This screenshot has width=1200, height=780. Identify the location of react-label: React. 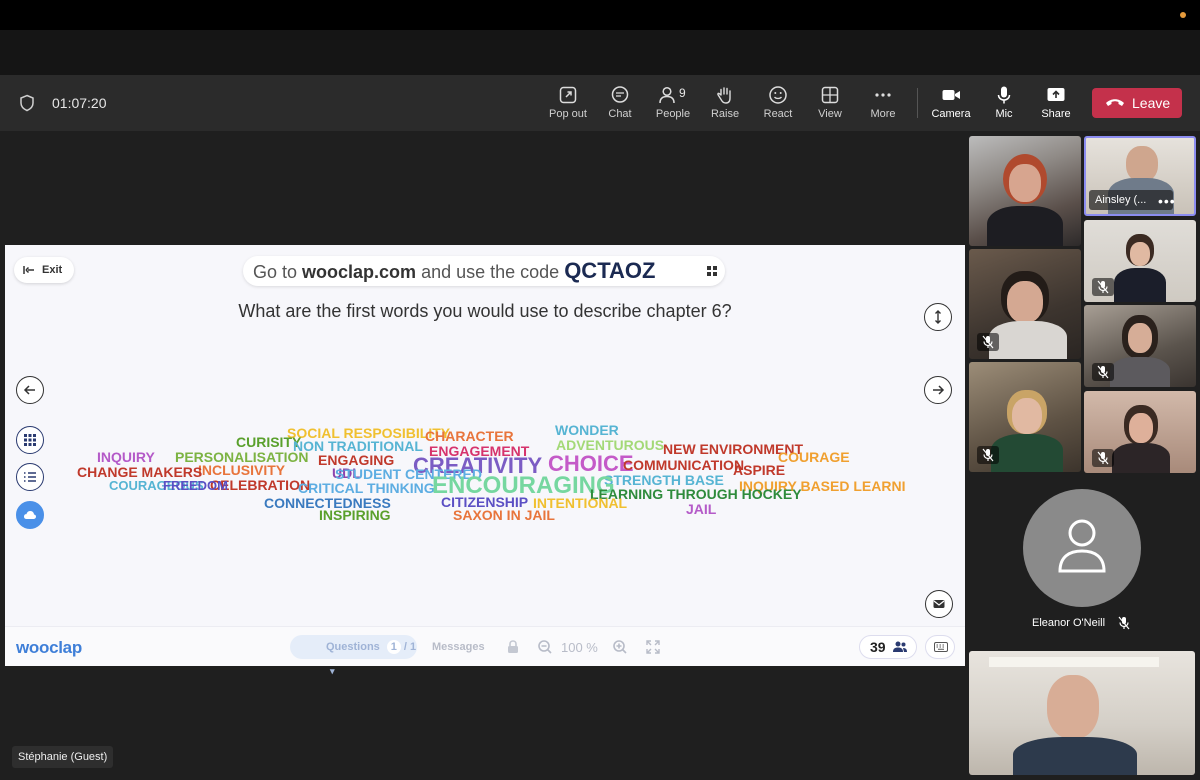
(778, 114).